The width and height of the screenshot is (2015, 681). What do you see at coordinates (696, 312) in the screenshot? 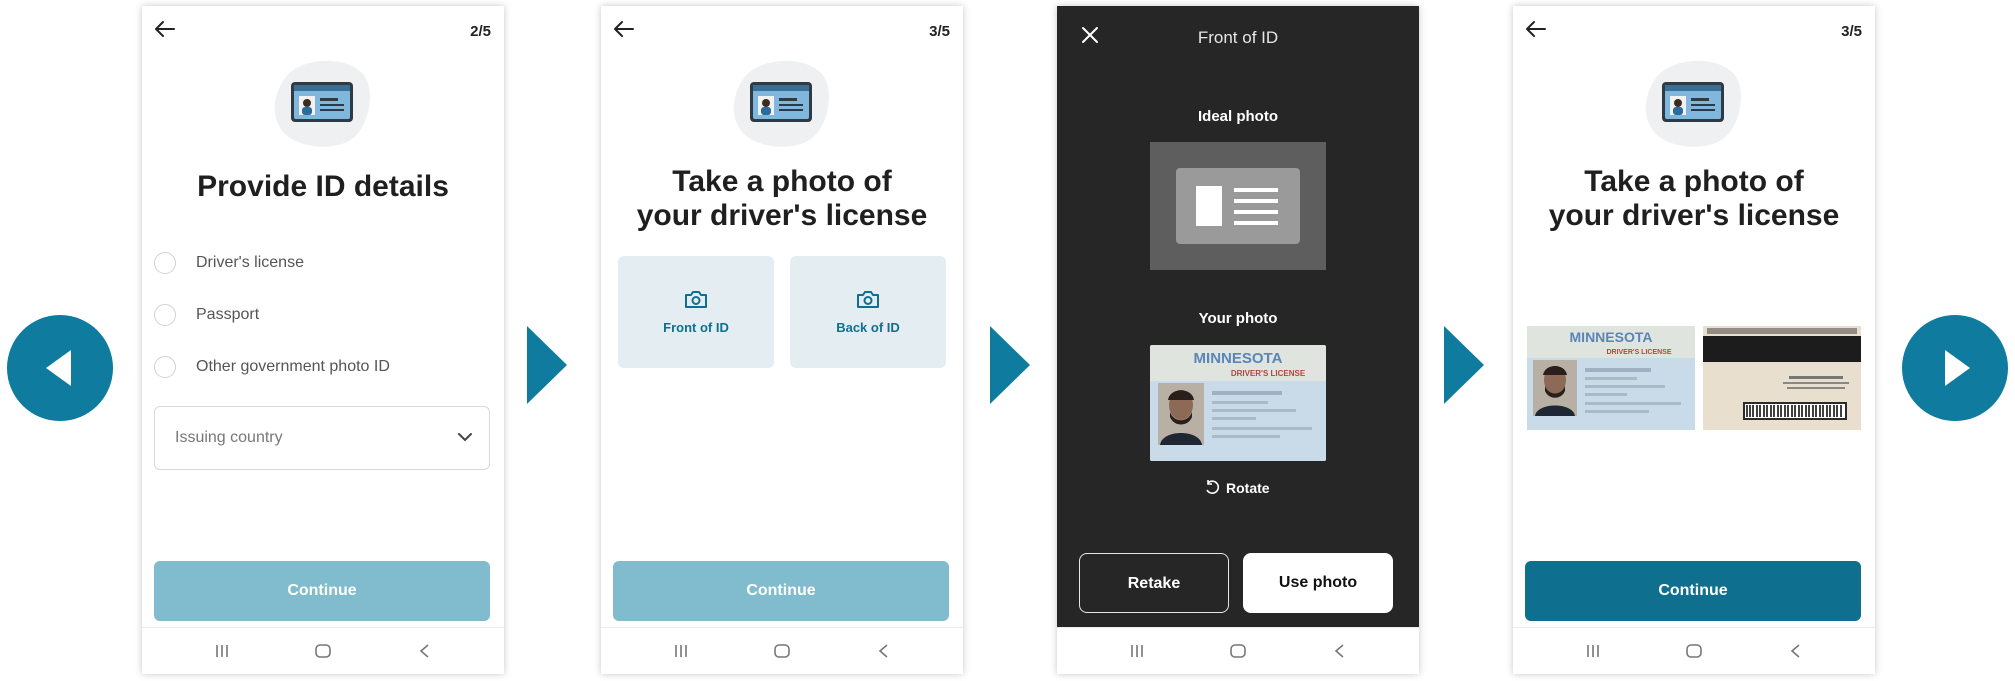
I see `front-of-id-tile: Front of ID` at bounding box center [696, 312].